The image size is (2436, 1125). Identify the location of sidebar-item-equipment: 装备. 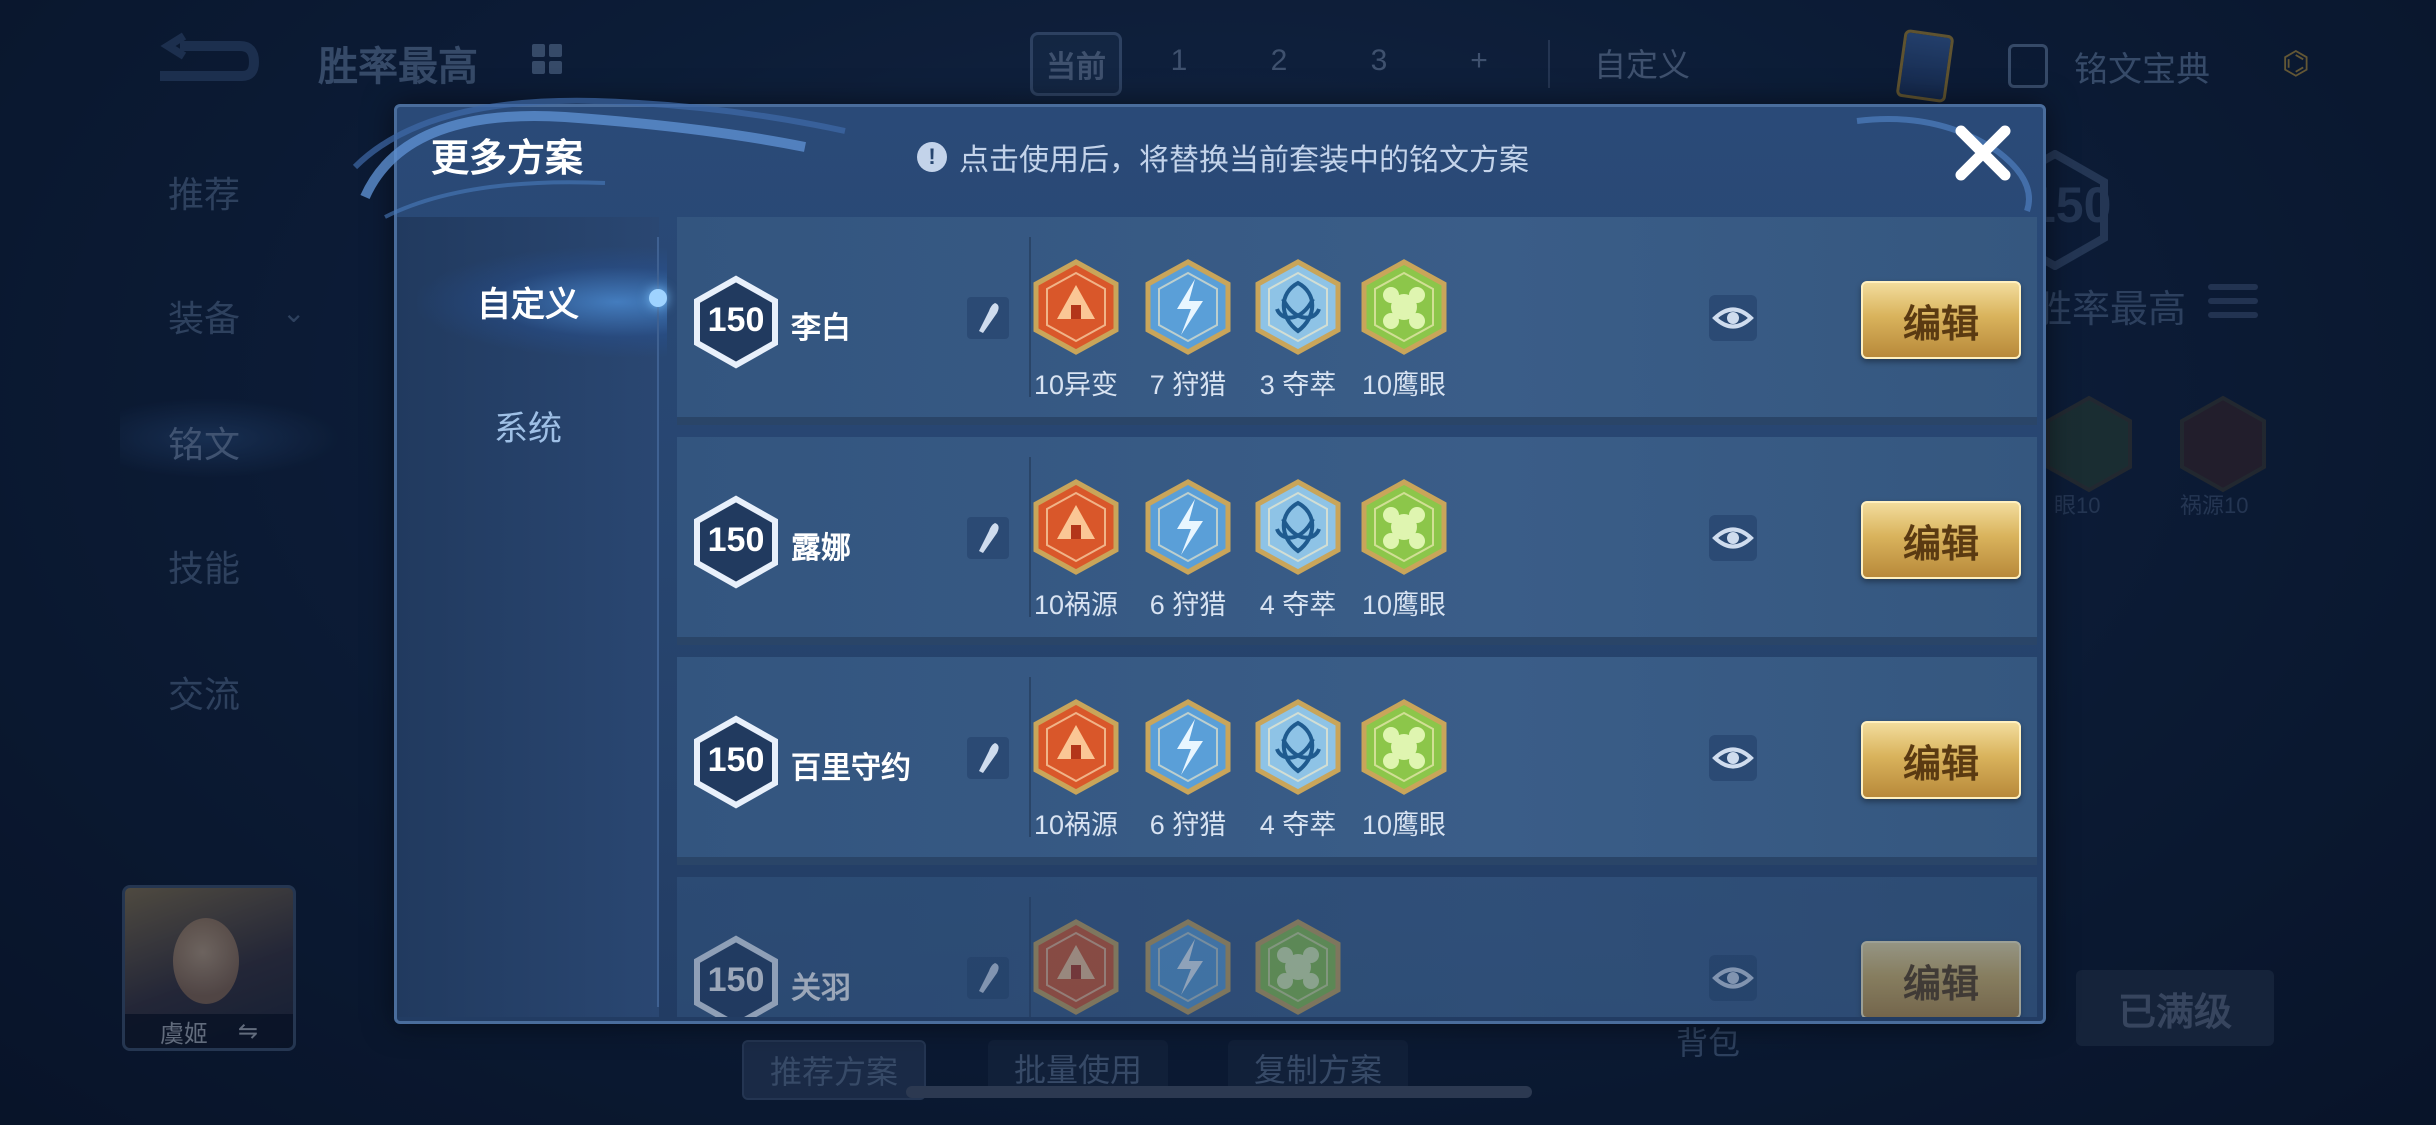
(204, 316).